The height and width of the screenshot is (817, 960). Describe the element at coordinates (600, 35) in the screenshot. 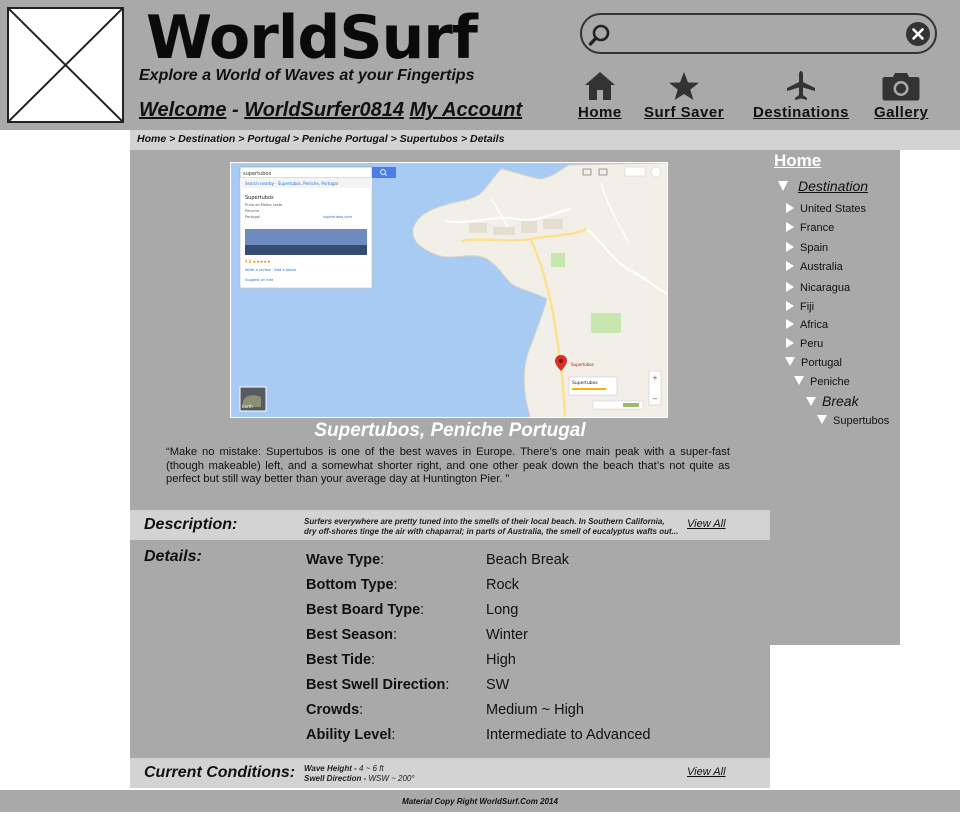

I see `search-icon` at that location.